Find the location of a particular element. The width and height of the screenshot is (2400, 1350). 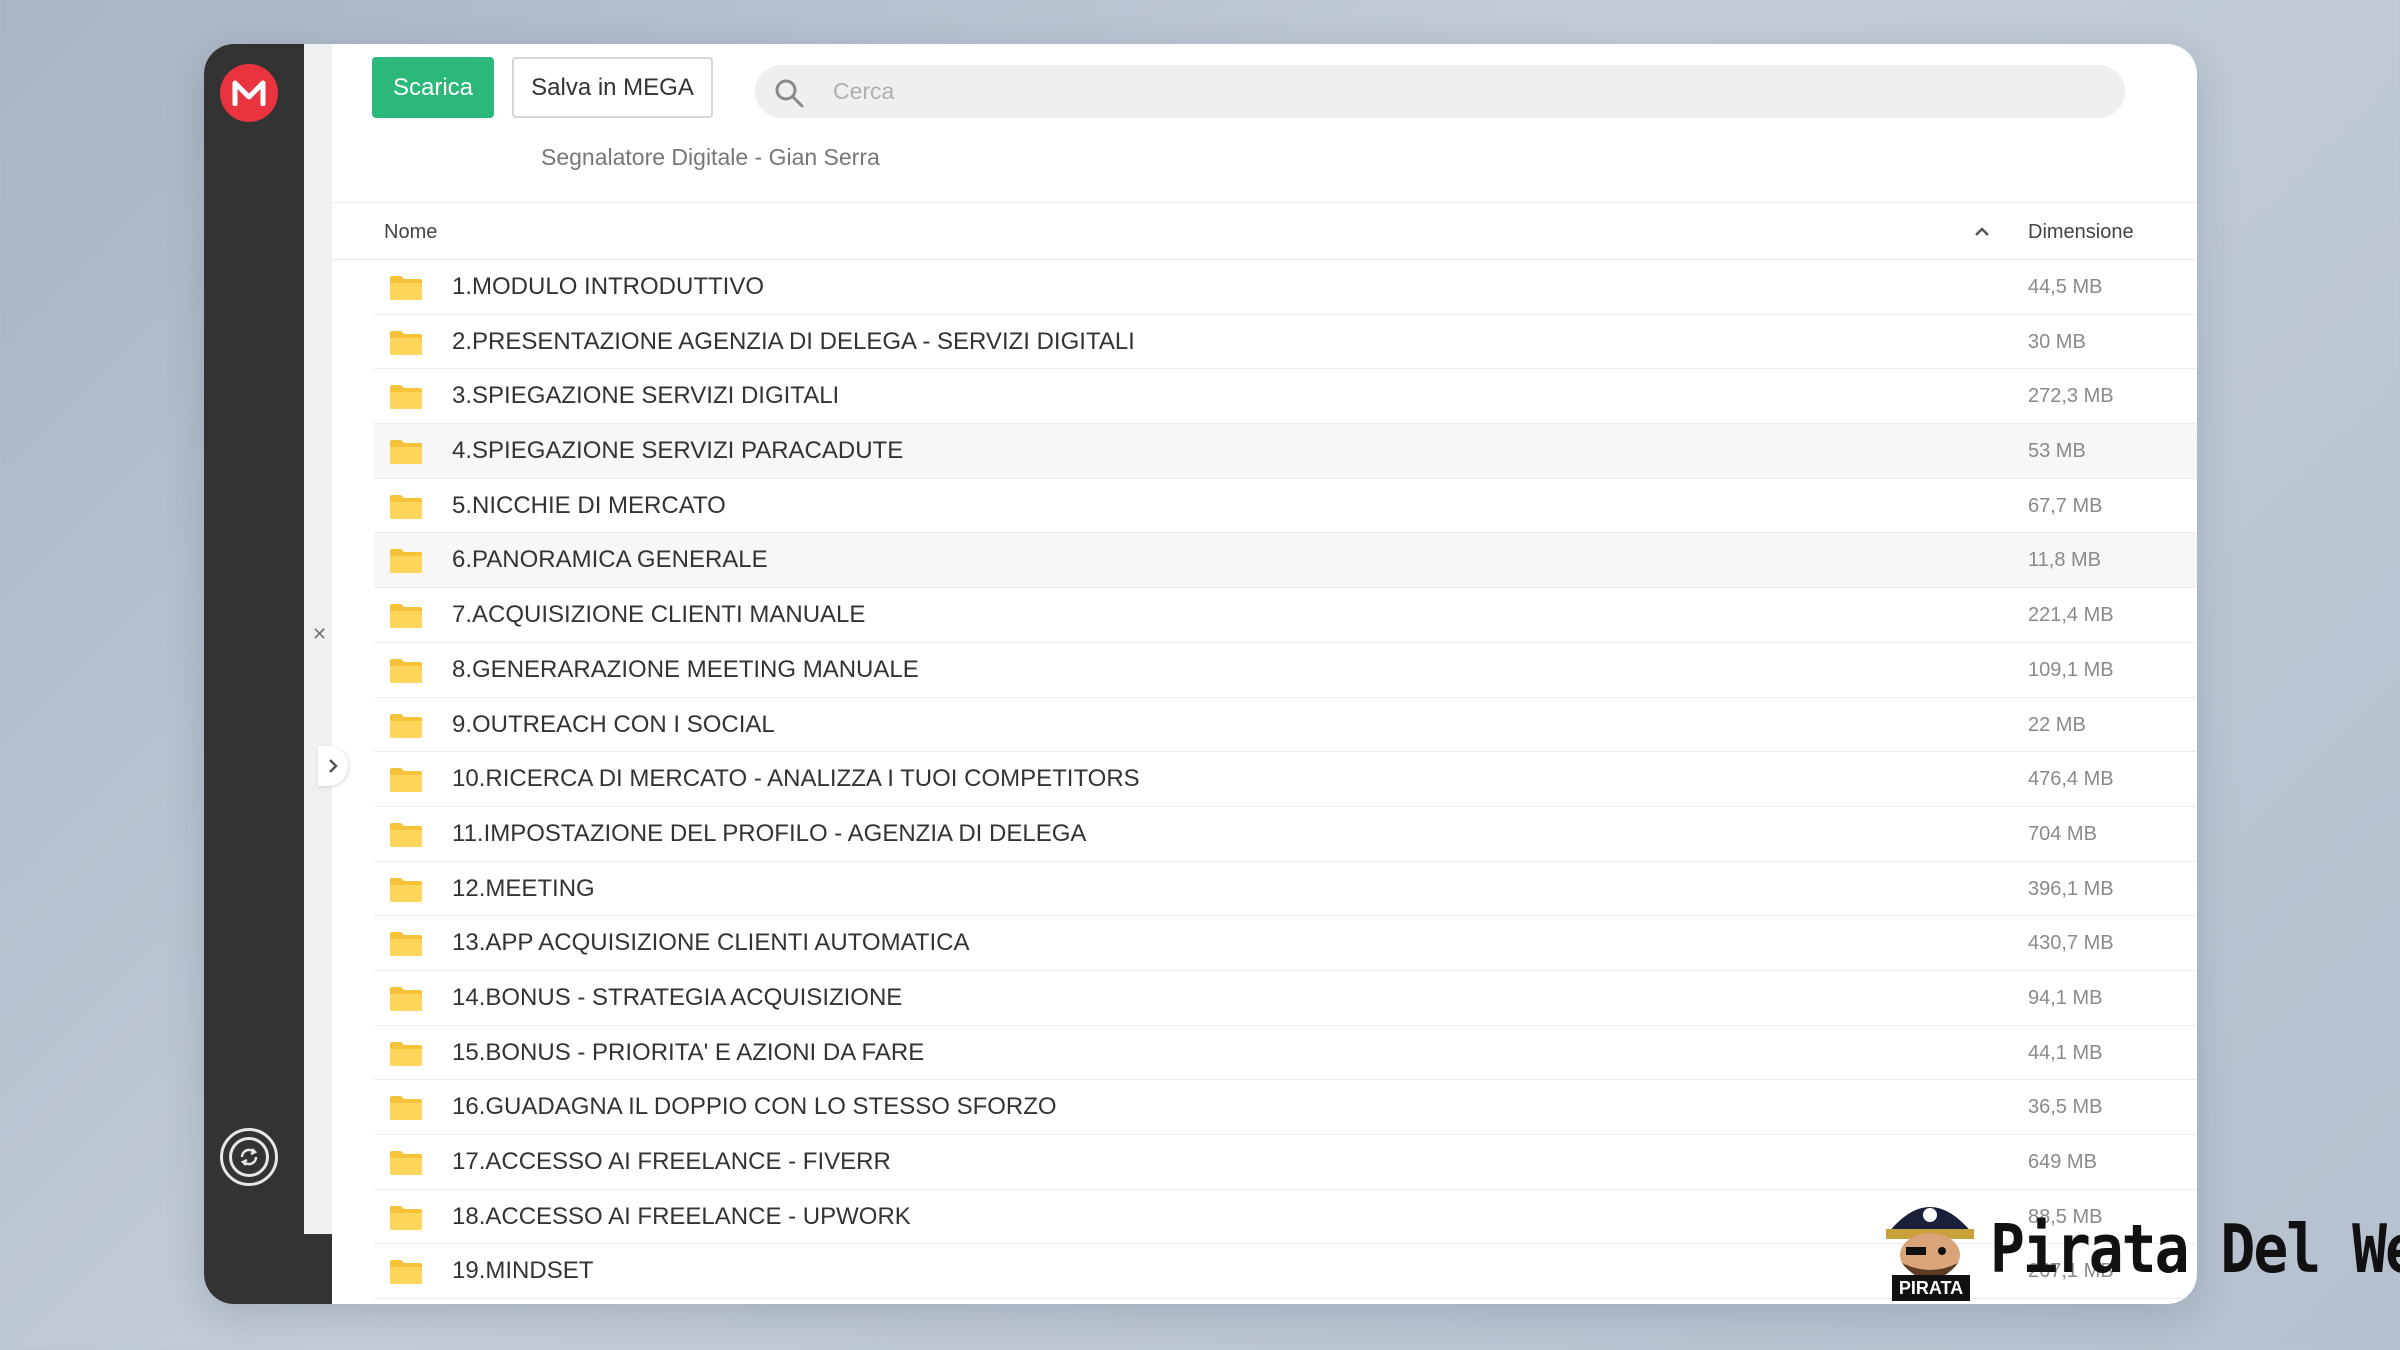

breadcrumb: Segnalatore Digitale - Gian Serra is located at coordinates (710, 157).